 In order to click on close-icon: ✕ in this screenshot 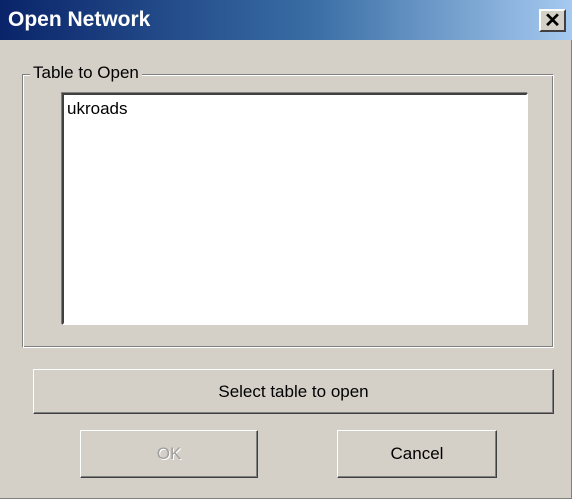, I will do `click(552, 20)`.